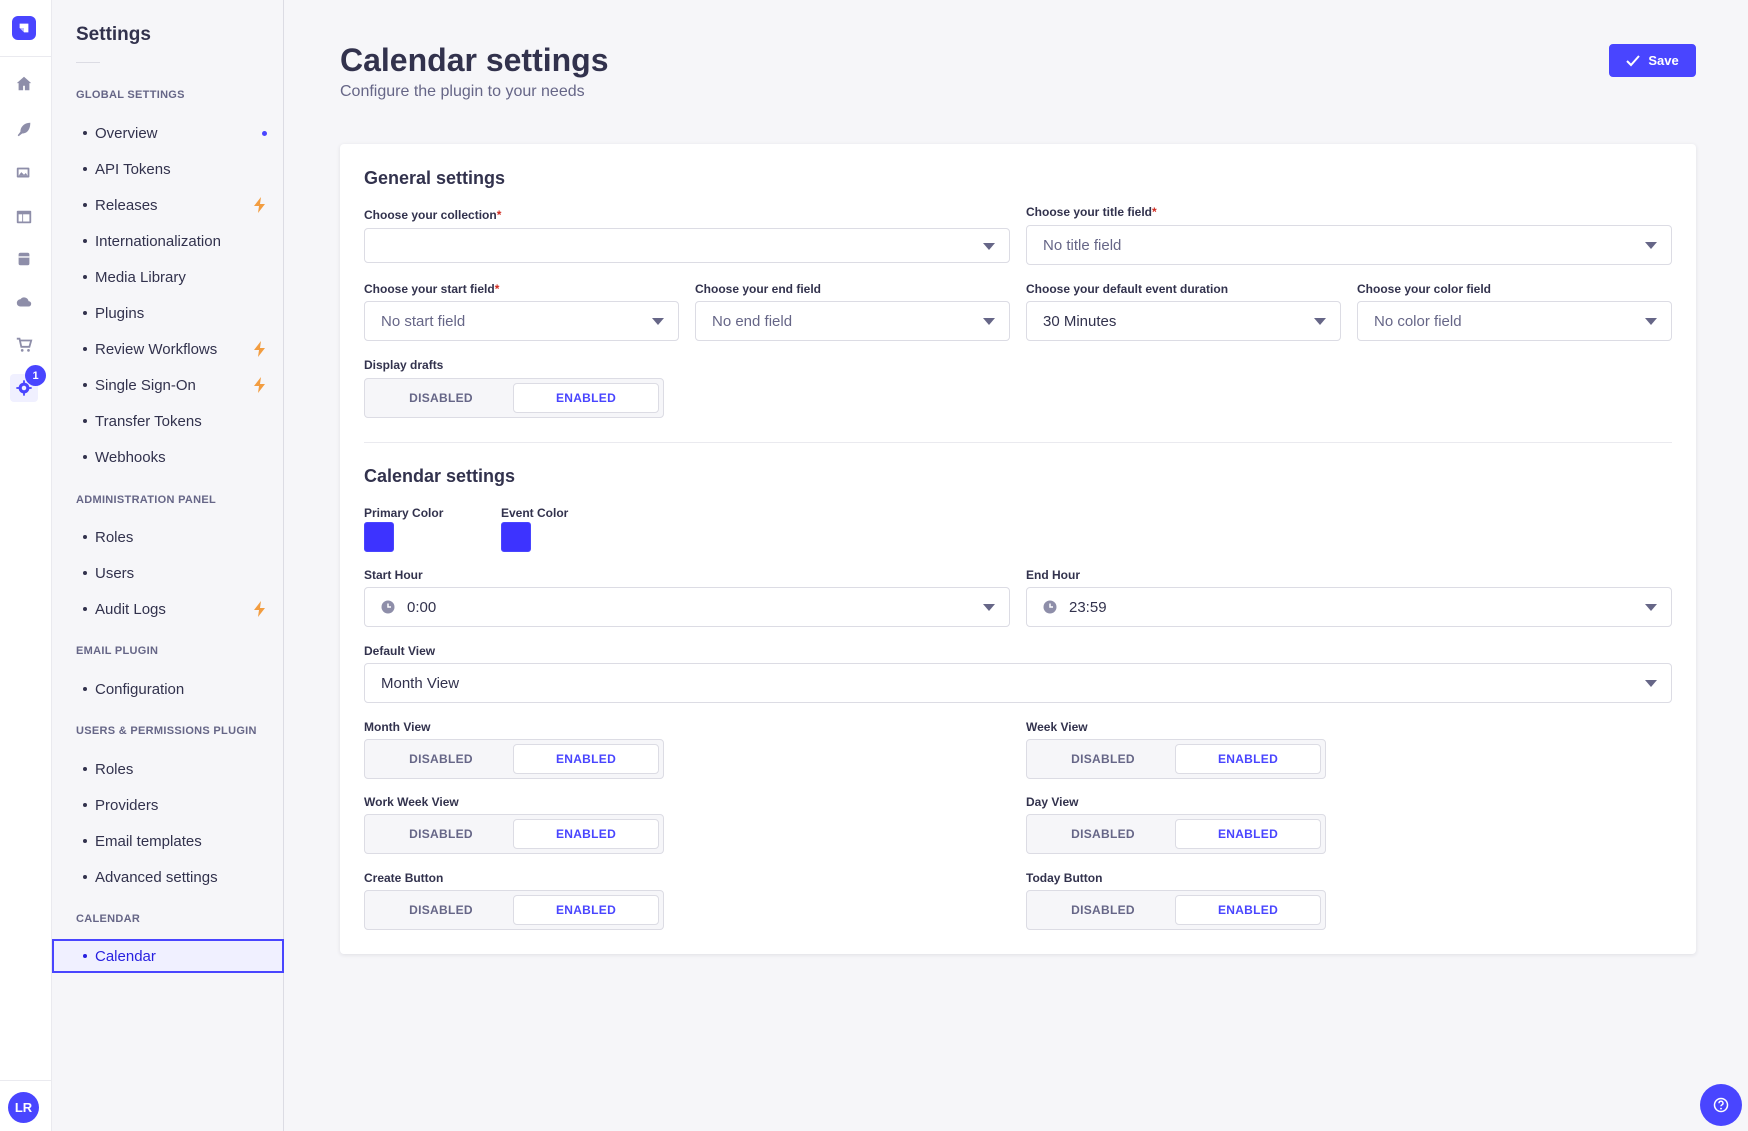 The height and width of the screenshot is (1131, 1748). I want to click on sidebar-item-api-tokens: API Tokens, so click(168, 169).